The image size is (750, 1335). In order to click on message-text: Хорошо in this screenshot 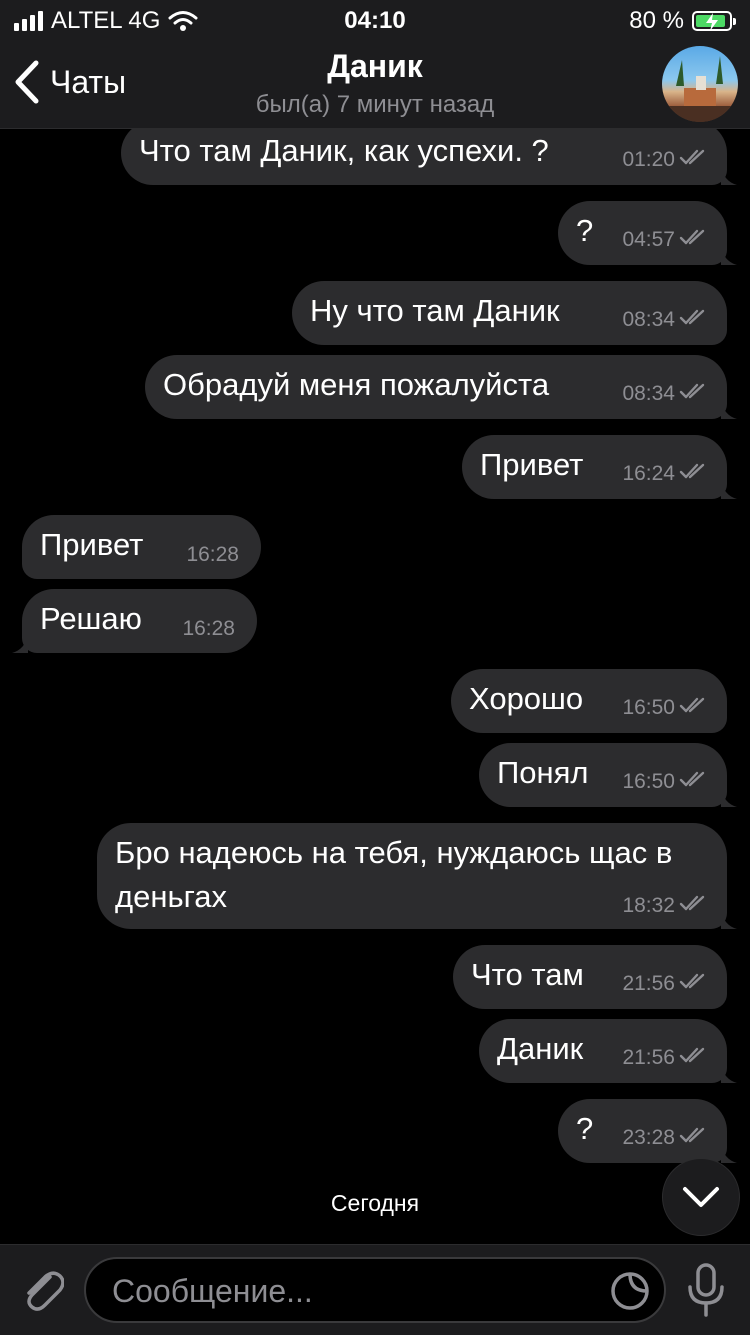, I will do `click(526, 698)`.